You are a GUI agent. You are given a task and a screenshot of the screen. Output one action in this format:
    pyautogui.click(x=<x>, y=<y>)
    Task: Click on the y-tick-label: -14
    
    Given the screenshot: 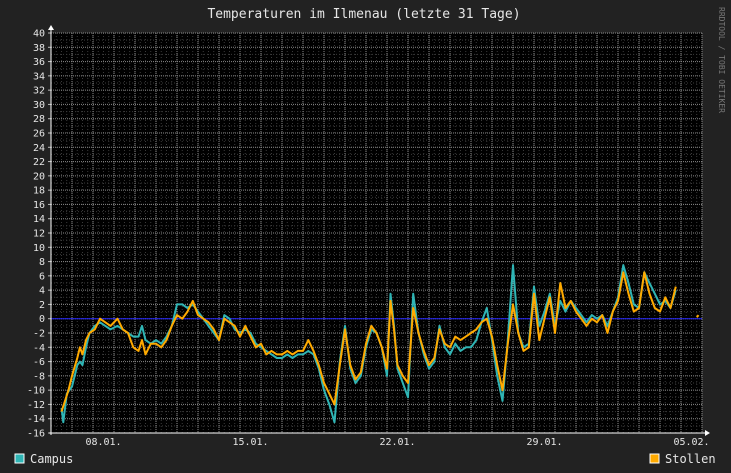 What is the action you would take?
    pyautogui.click(x=36, y=419)
    